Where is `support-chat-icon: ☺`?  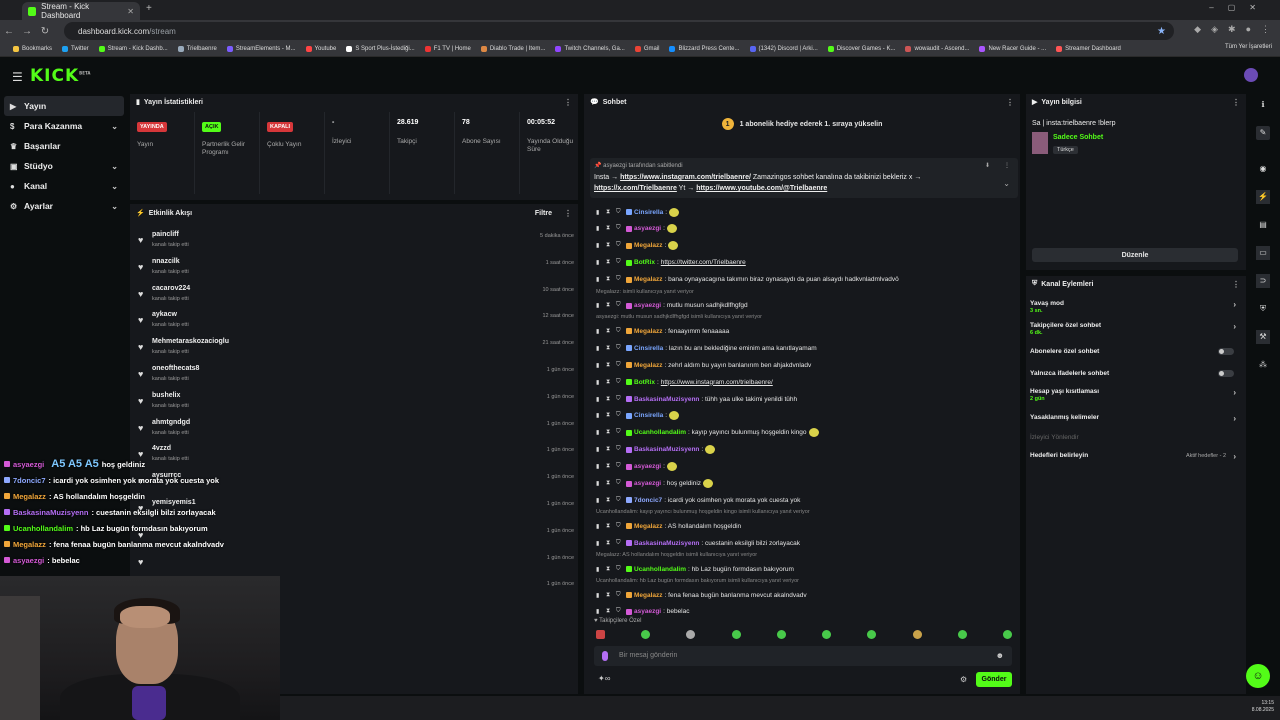
support-chat-icon: ☺ is located at coordinates (1258, 676).